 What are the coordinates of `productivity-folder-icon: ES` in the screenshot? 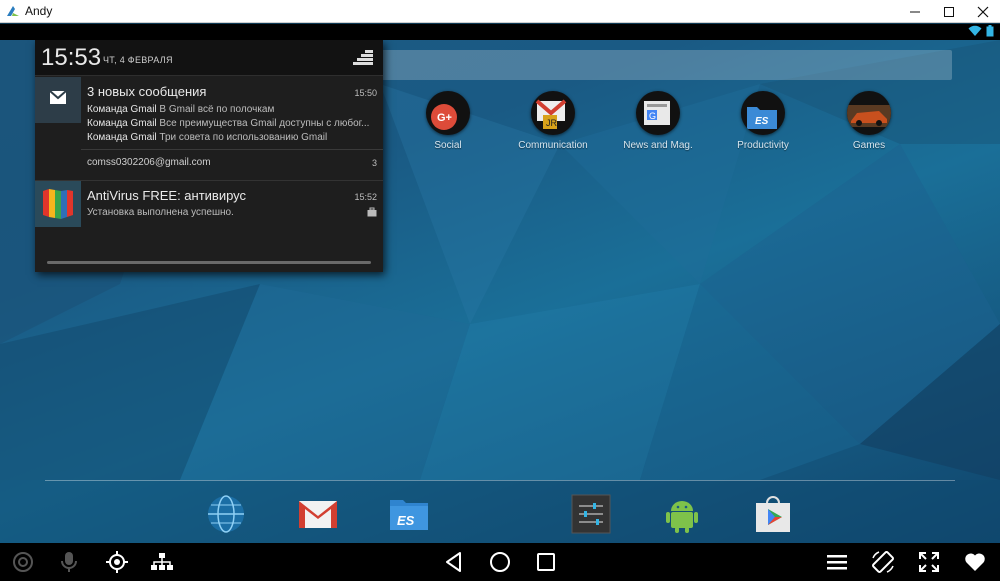 It's located at (763, 113).